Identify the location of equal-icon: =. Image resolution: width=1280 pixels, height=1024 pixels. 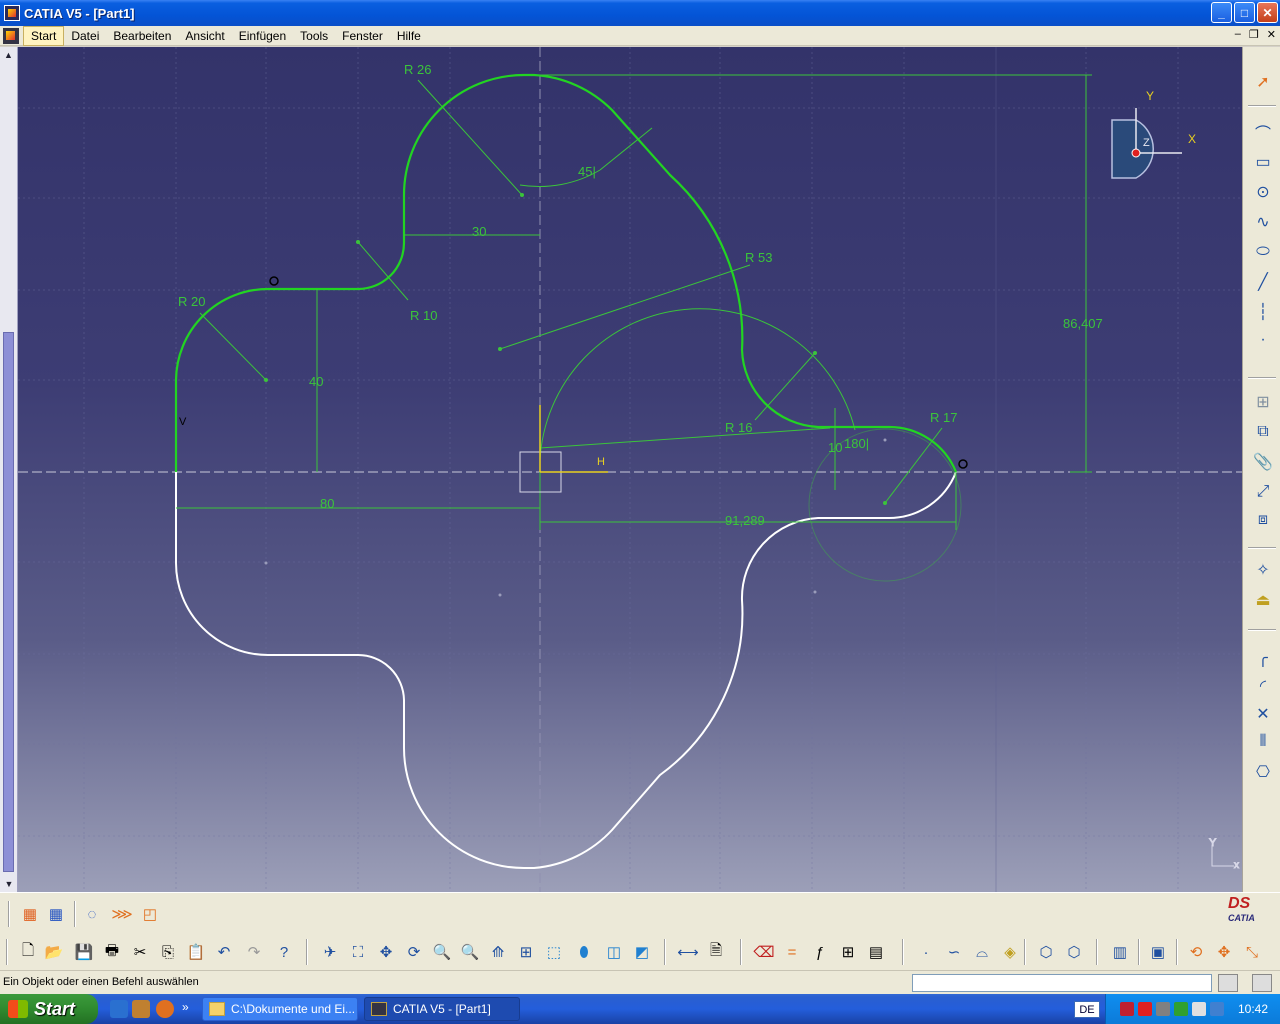
(792, 952).